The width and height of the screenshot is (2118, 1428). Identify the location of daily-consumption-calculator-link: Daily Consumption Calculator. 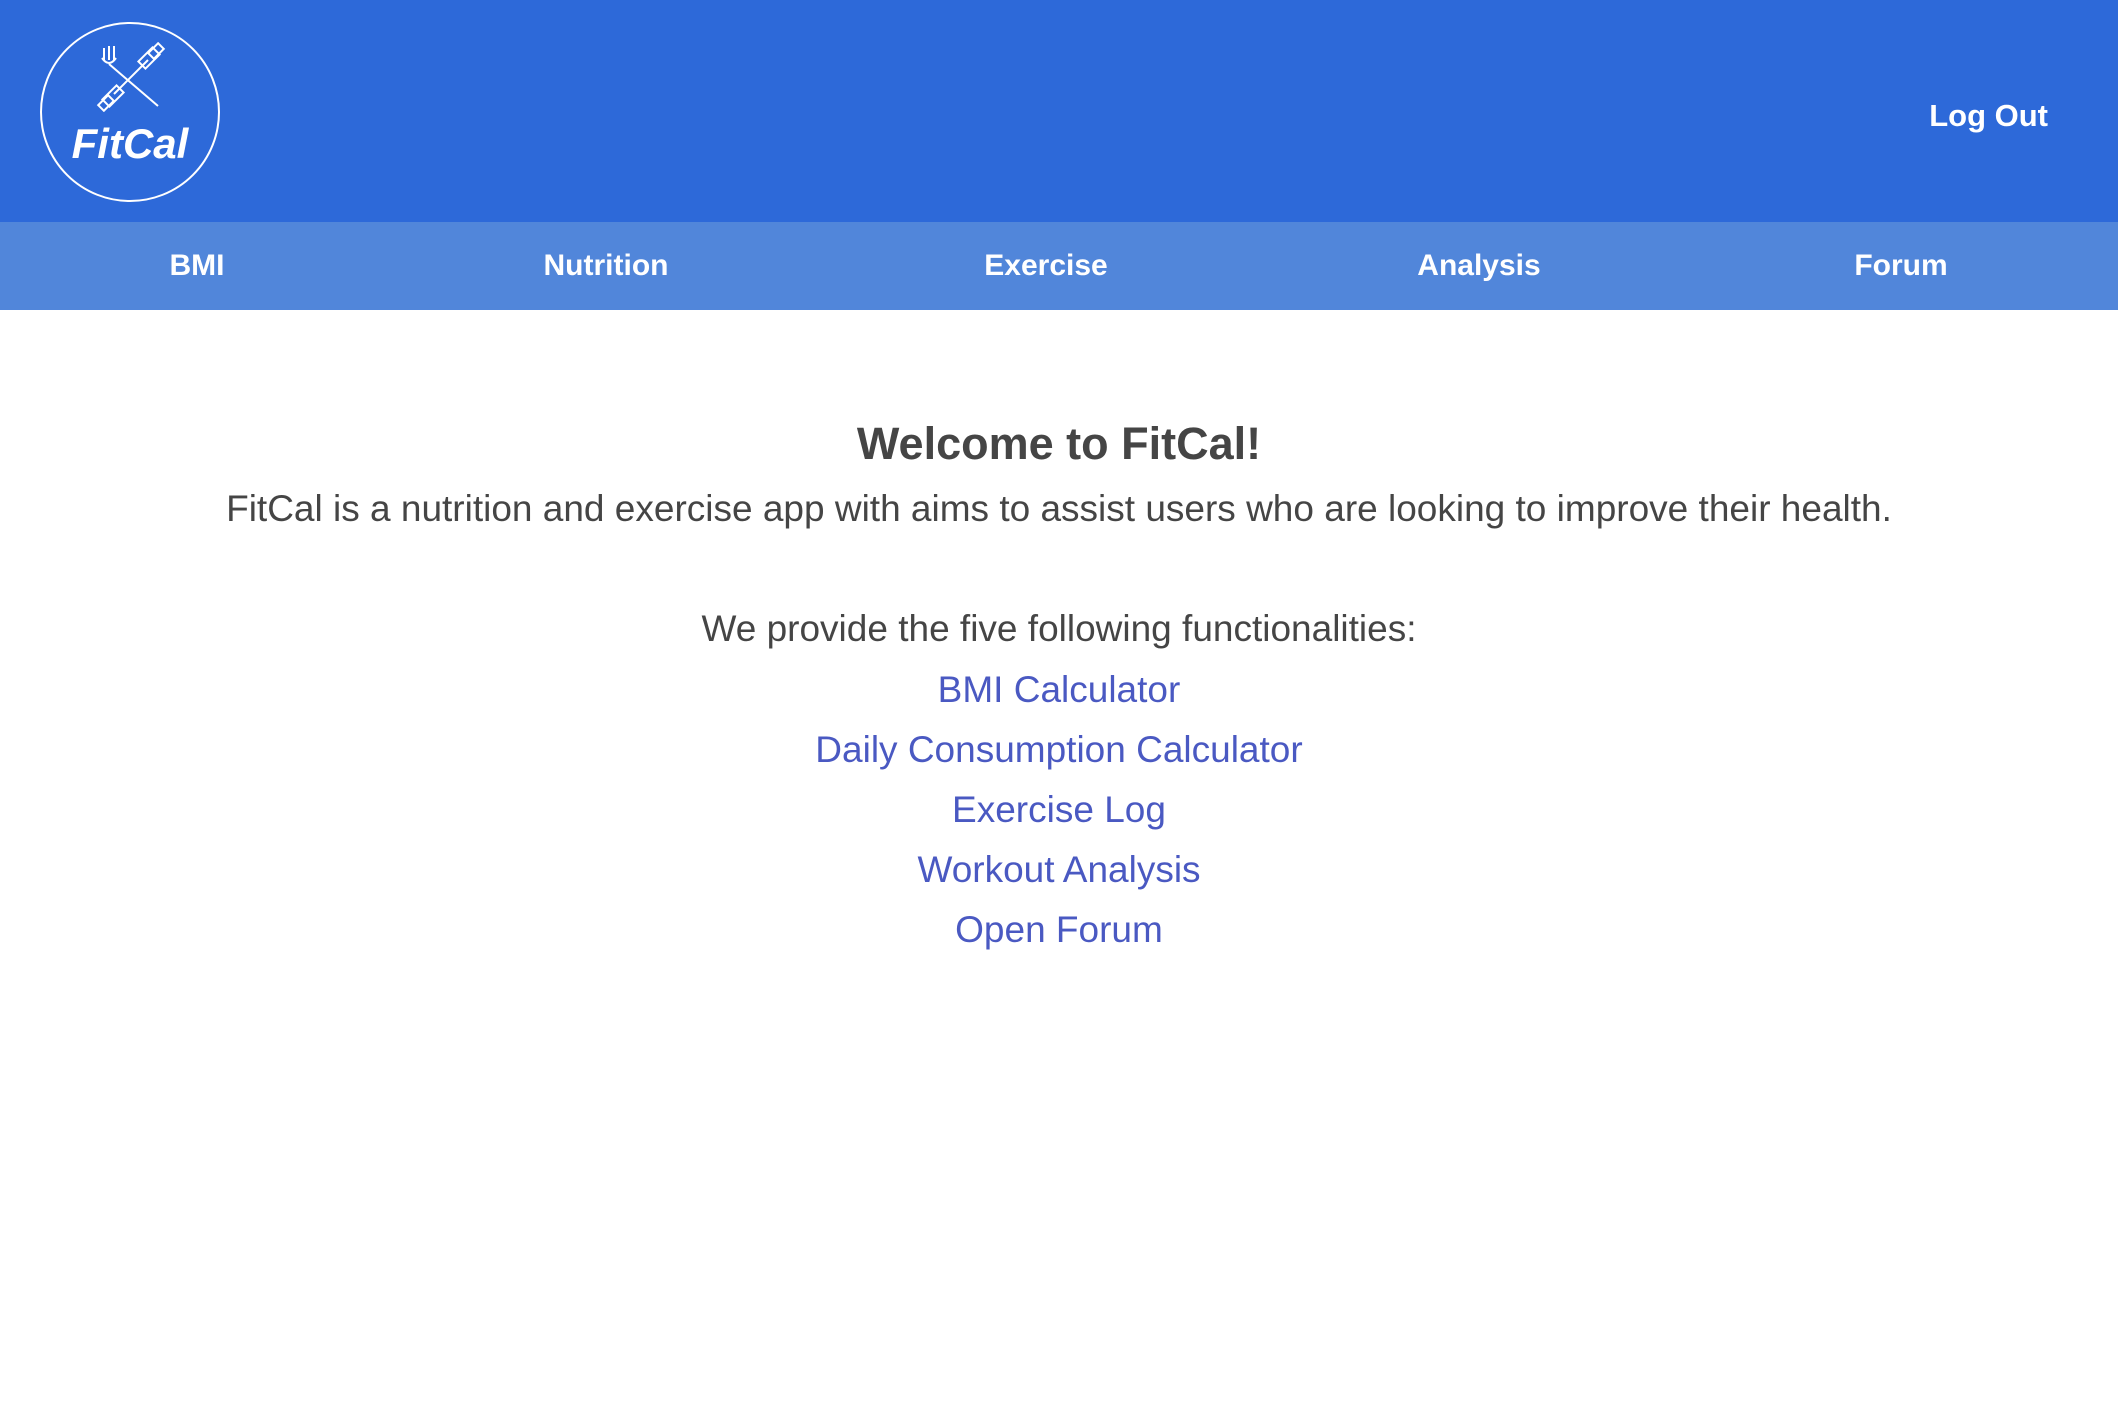
(1058, 749).